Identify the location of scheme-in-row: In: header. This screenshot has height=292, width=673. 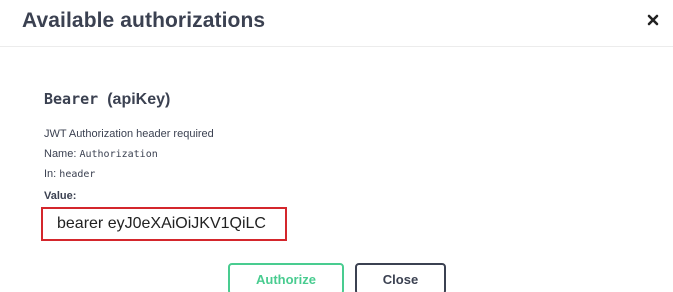
(69, 174).